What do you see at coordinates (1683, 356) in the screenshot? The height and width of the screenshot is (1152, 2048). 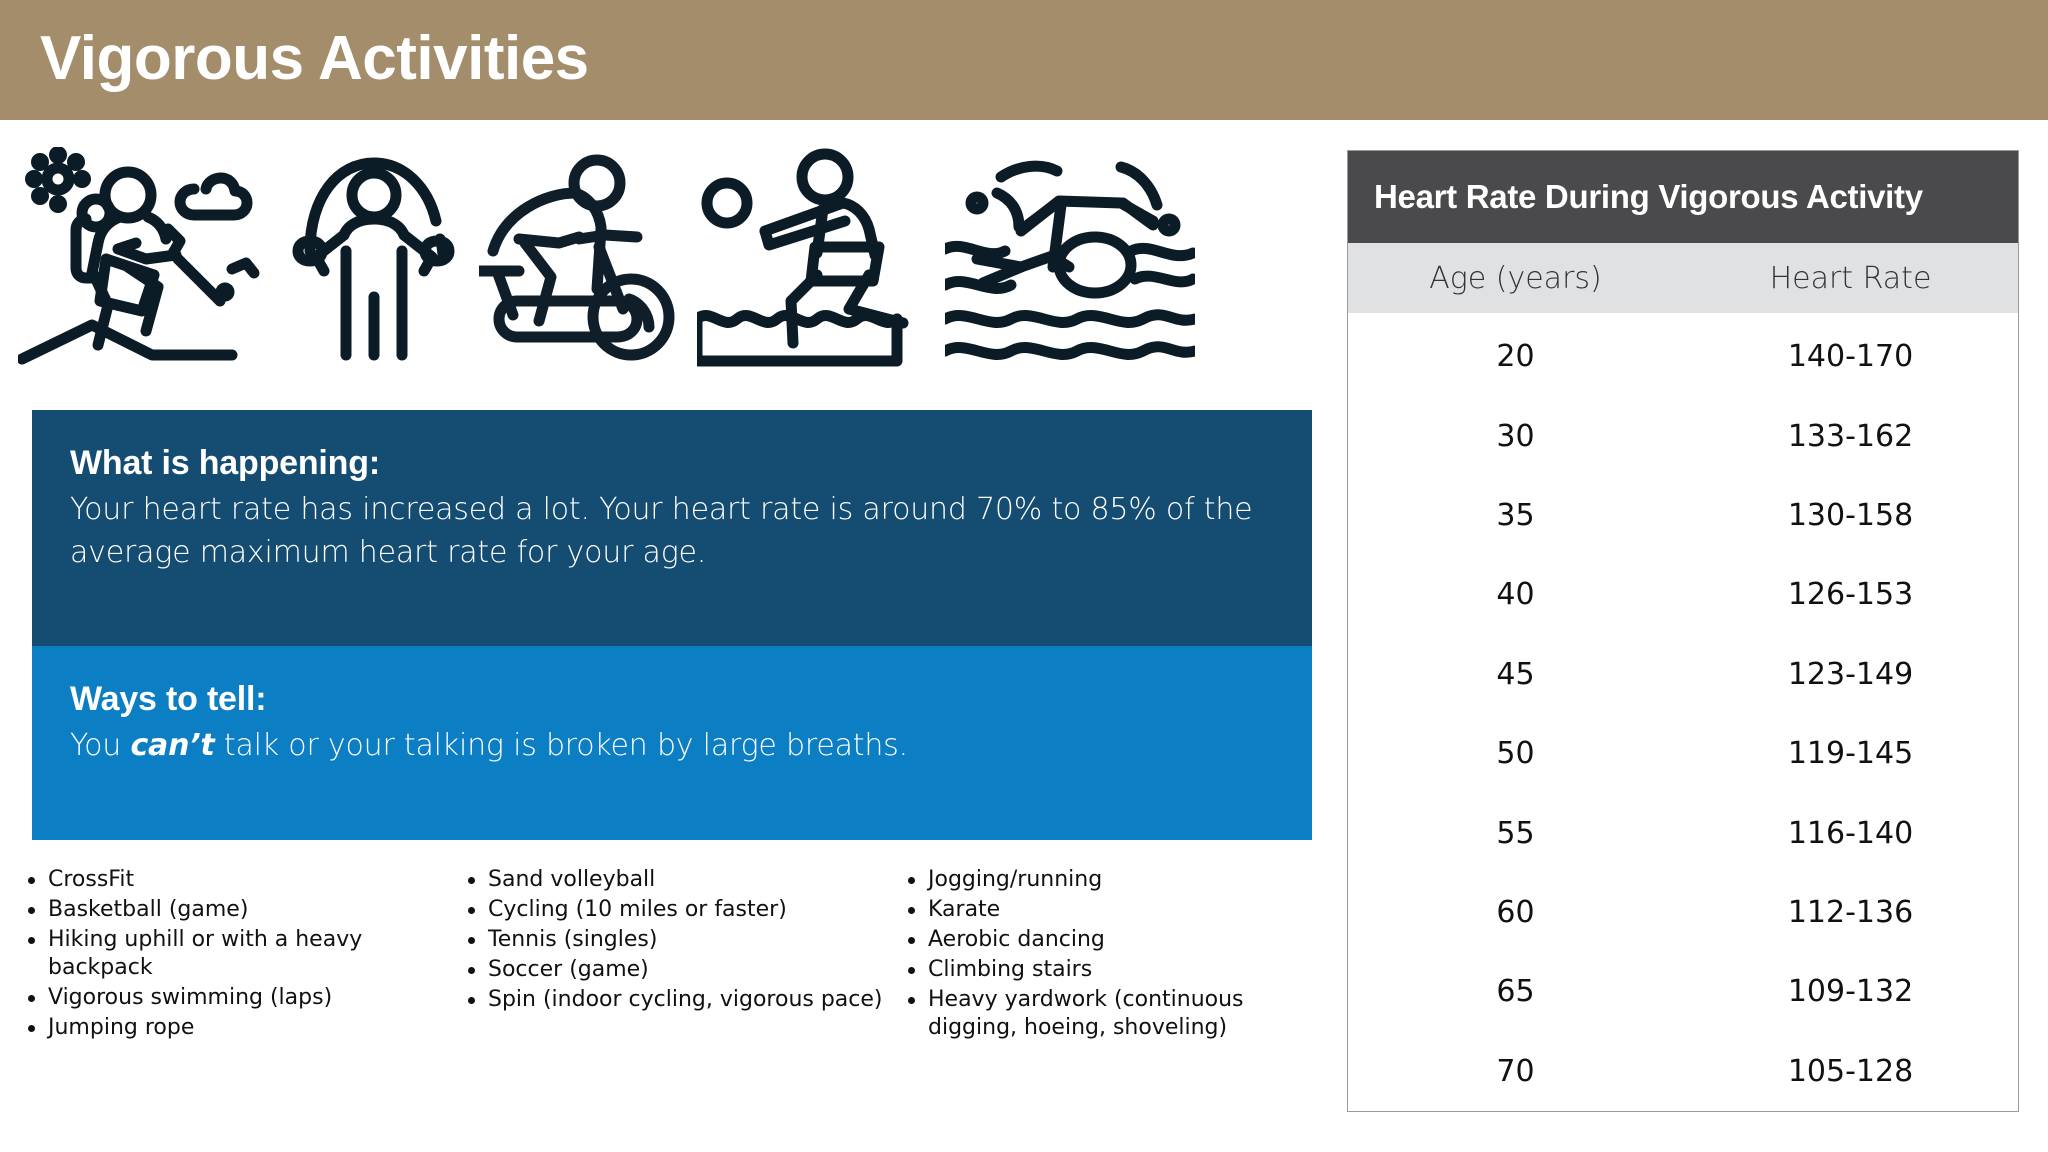 I see `table-row: 20 140-170` at bounding box center [1683, 356].